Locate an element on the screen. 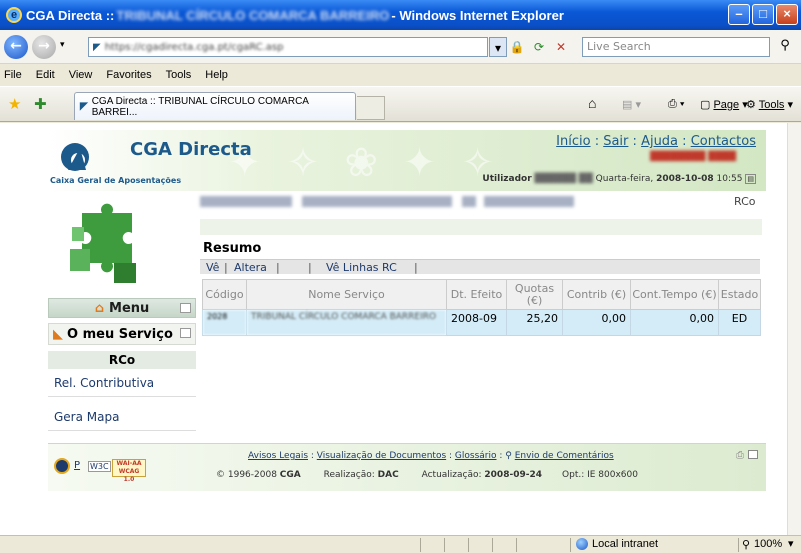 This screenshot has height=553, width=801. close-button: × is located at coordinates (787, 14).